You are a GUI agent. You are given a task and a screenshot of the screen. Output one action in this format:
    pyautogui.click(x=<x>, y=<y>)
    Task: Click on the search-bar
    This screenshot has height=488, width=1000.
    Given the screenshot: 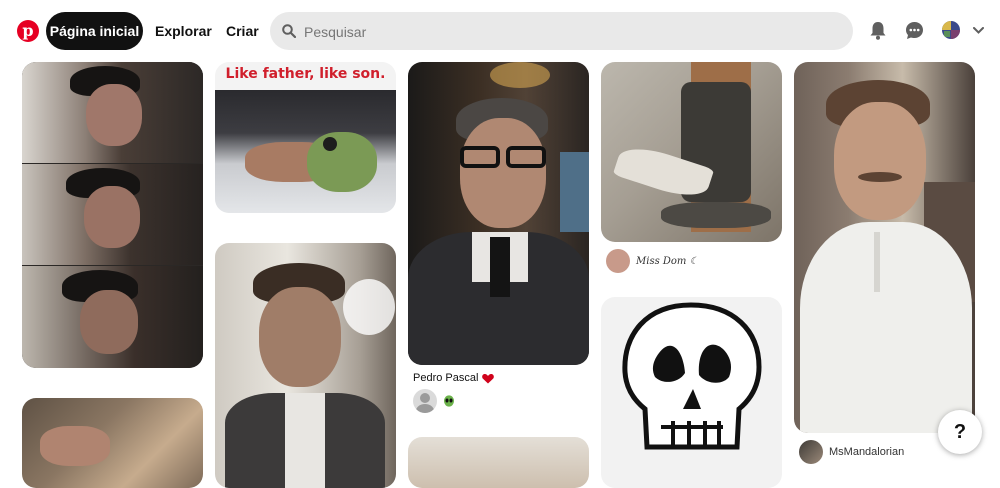 What is the action you would take?
    pyautogui.click(x=561, y=31)
    